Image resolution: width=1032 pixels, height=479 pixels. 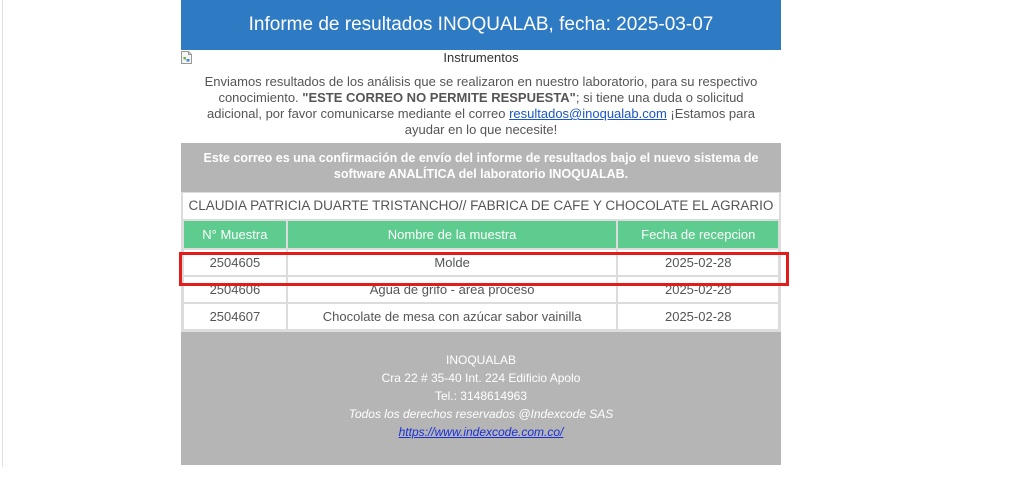 What do you see at coordinates (481, 432) in the screenshot?
I see `footer-website-link: https://www.indexcode.com.co/` at bounding box center [481, 432].